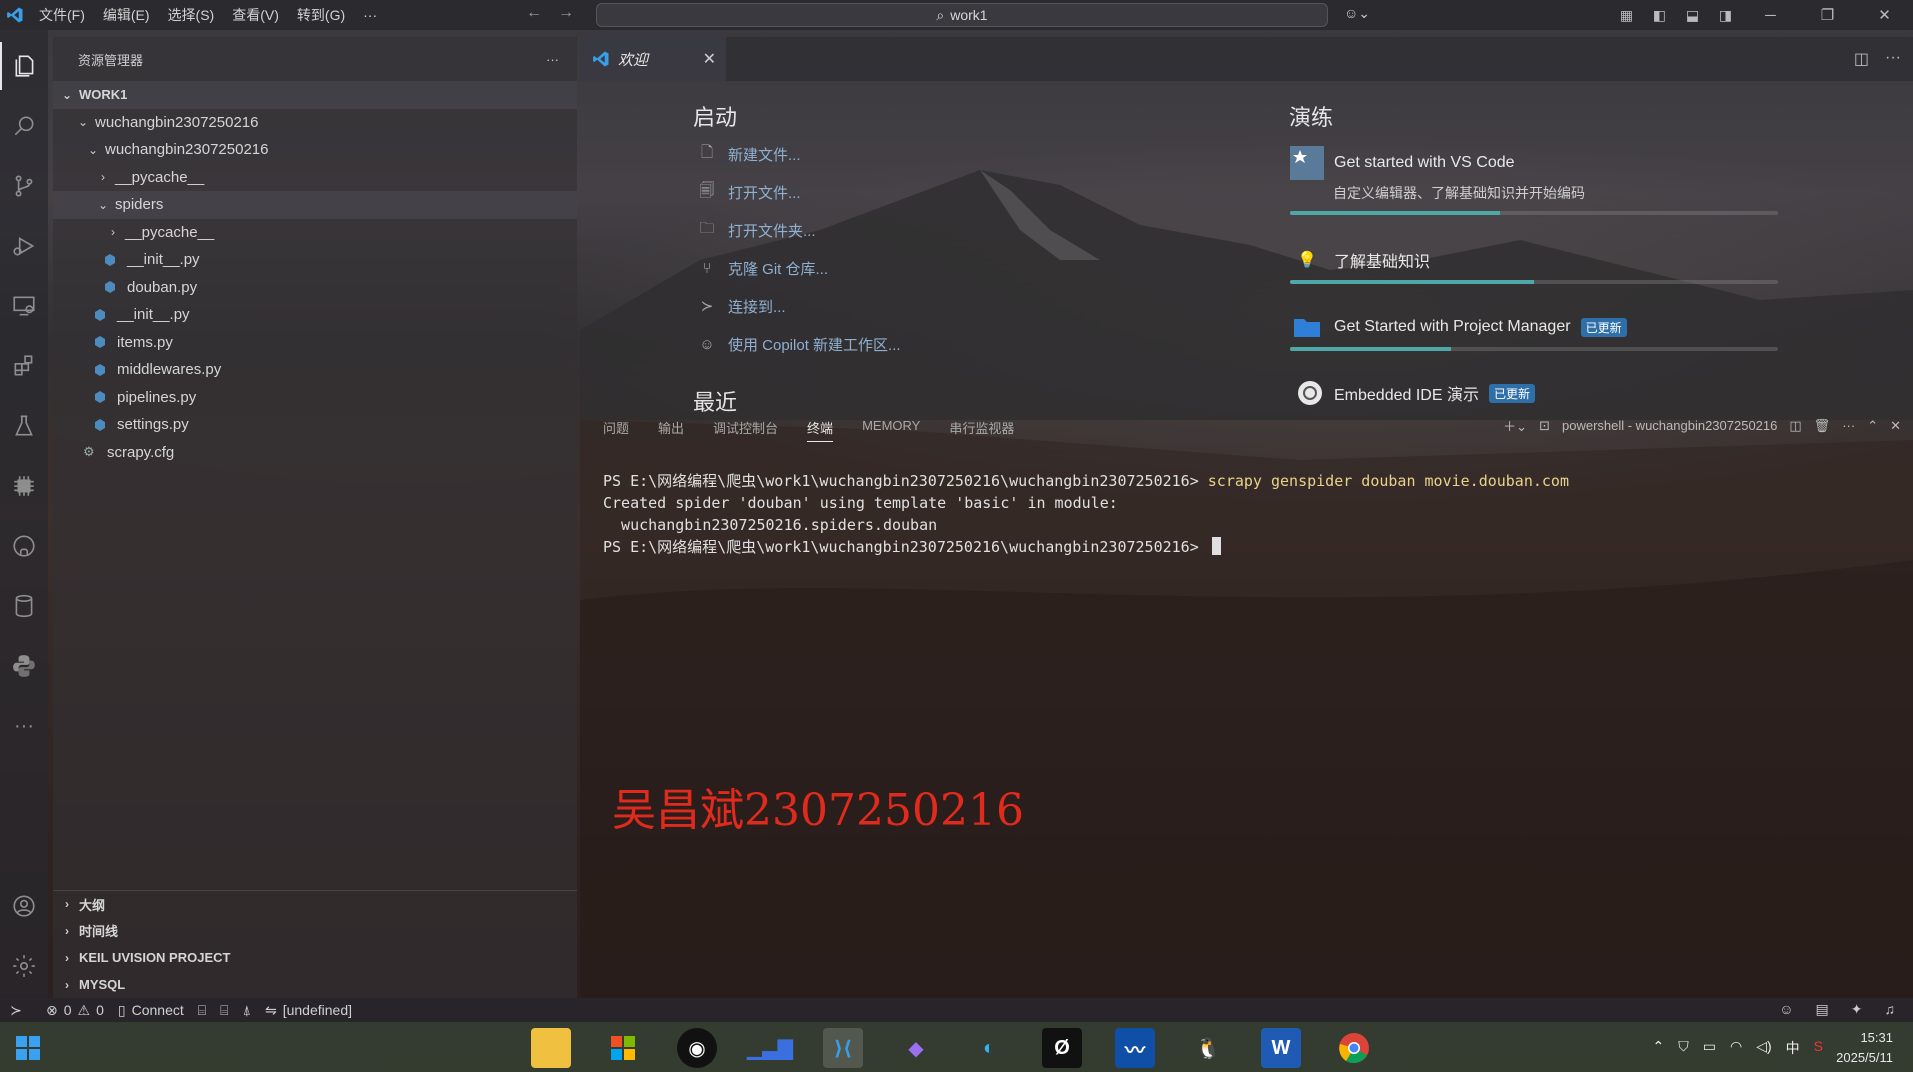 The height and width of the screenshot is (1072, 1913). What do you see at coordinates (24, 606) in the screenshot?
I see `database-icon` at bounding box center [24, 606].